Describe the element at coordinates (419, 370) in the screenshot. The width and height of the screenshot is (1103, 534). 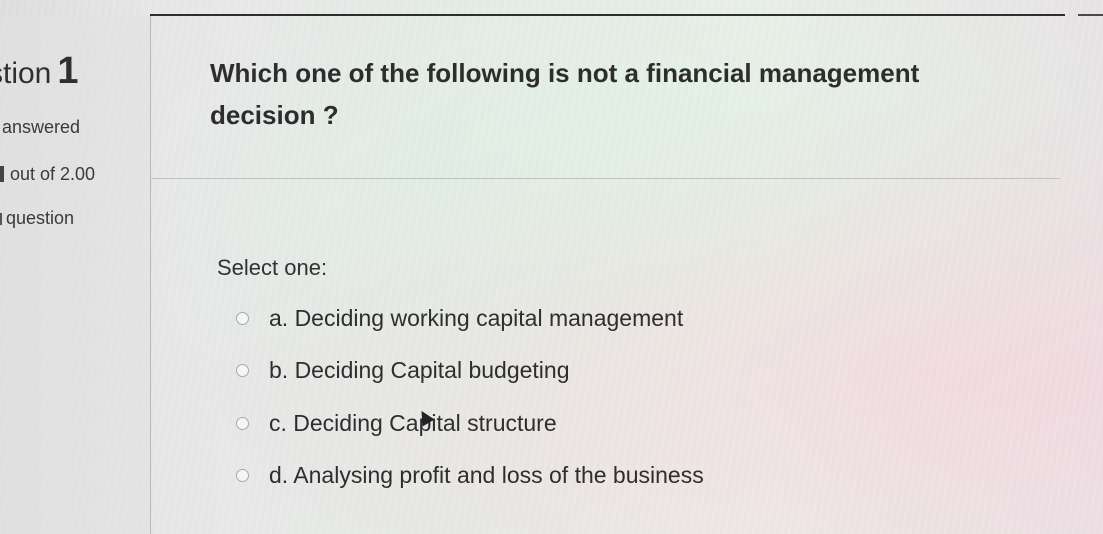
I see `option-label: b. Deciding Capital budgeting` at that location.